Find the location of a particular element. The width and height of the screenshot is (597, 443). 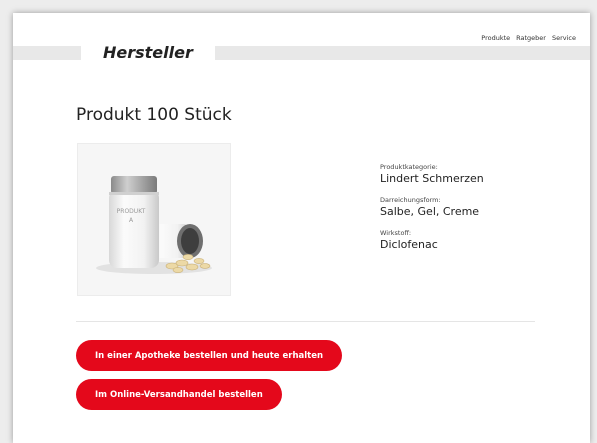

brand-logo: Hersteller is located at coordinates (148, 53).